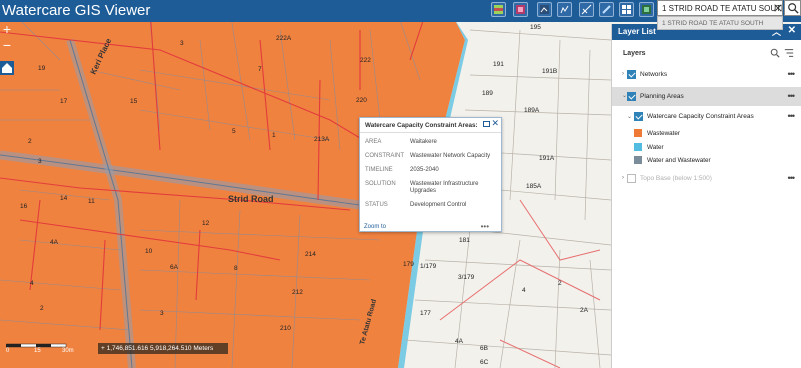  What do you see at coordinates (206, 223) in the screenshot?
I see `parcel-label: 12` at bounding box center [206, 223].